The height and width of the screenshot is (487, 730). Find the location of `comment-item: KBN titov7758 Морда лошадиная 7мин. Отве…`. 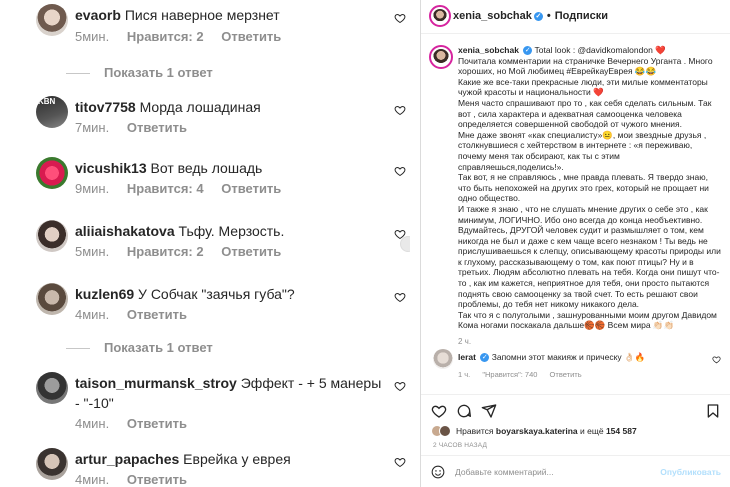

comment-item: KBN titov7758 Морда лошадиная 7мин. Отве… is located at coordinates (221, 120).